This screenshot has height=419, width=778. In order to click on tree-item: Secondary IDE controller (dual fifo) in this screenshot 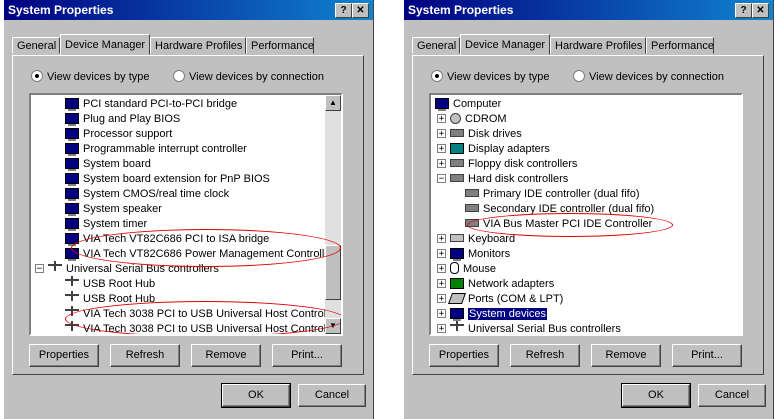, I will do `click(559, 209)`.